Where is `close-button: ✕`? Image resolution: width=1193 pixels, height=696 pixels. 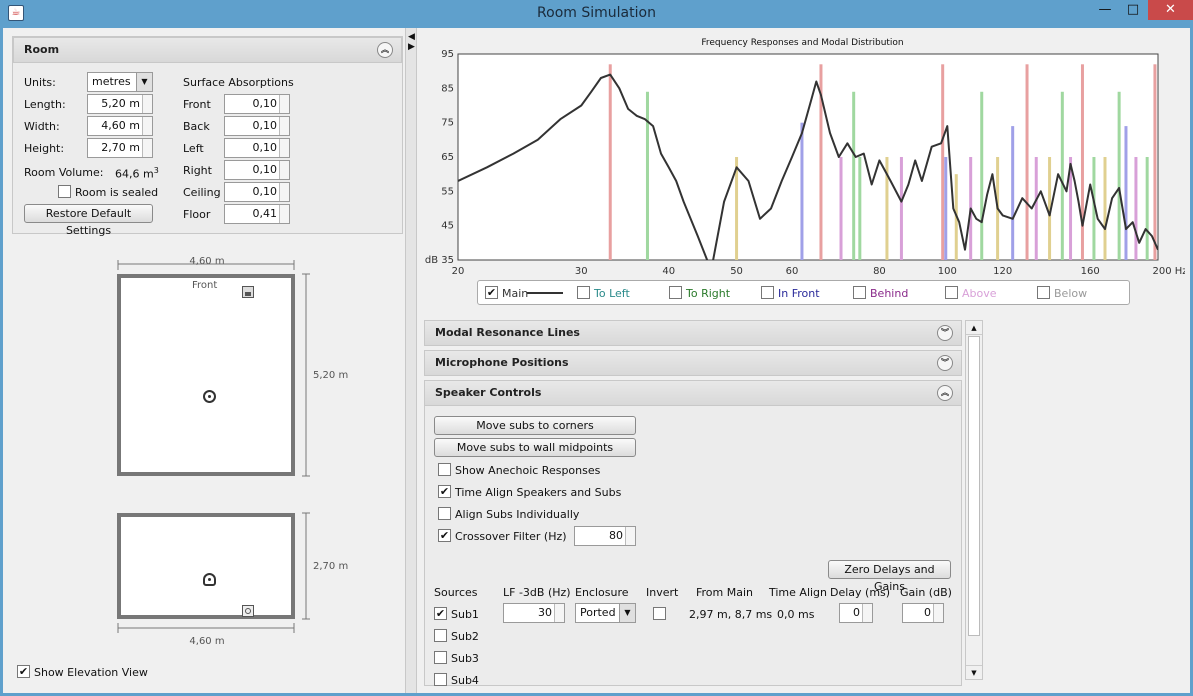
close-button: ✕ is located at coordinates (1170, 10).